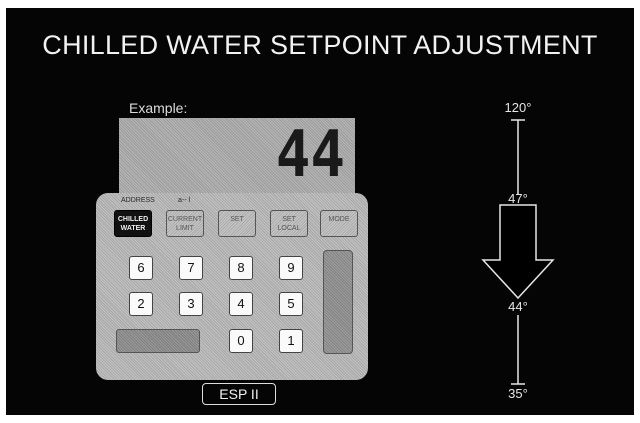 The width and height of the screenshot is (640, 423). Describe the element at coordinates (518, 306) in the screenshot. I see `scale-setpoint-label: 44°` at that location.